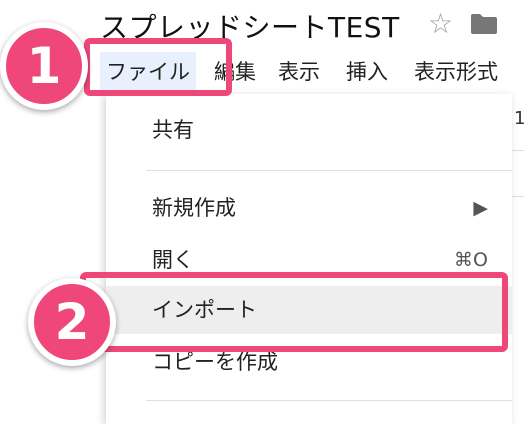 The width and height of the screenshot is (524, 424). Describe the element at coordinates (72, 322) in the screenshot. I see `callout-badge-two: 2` at that location.